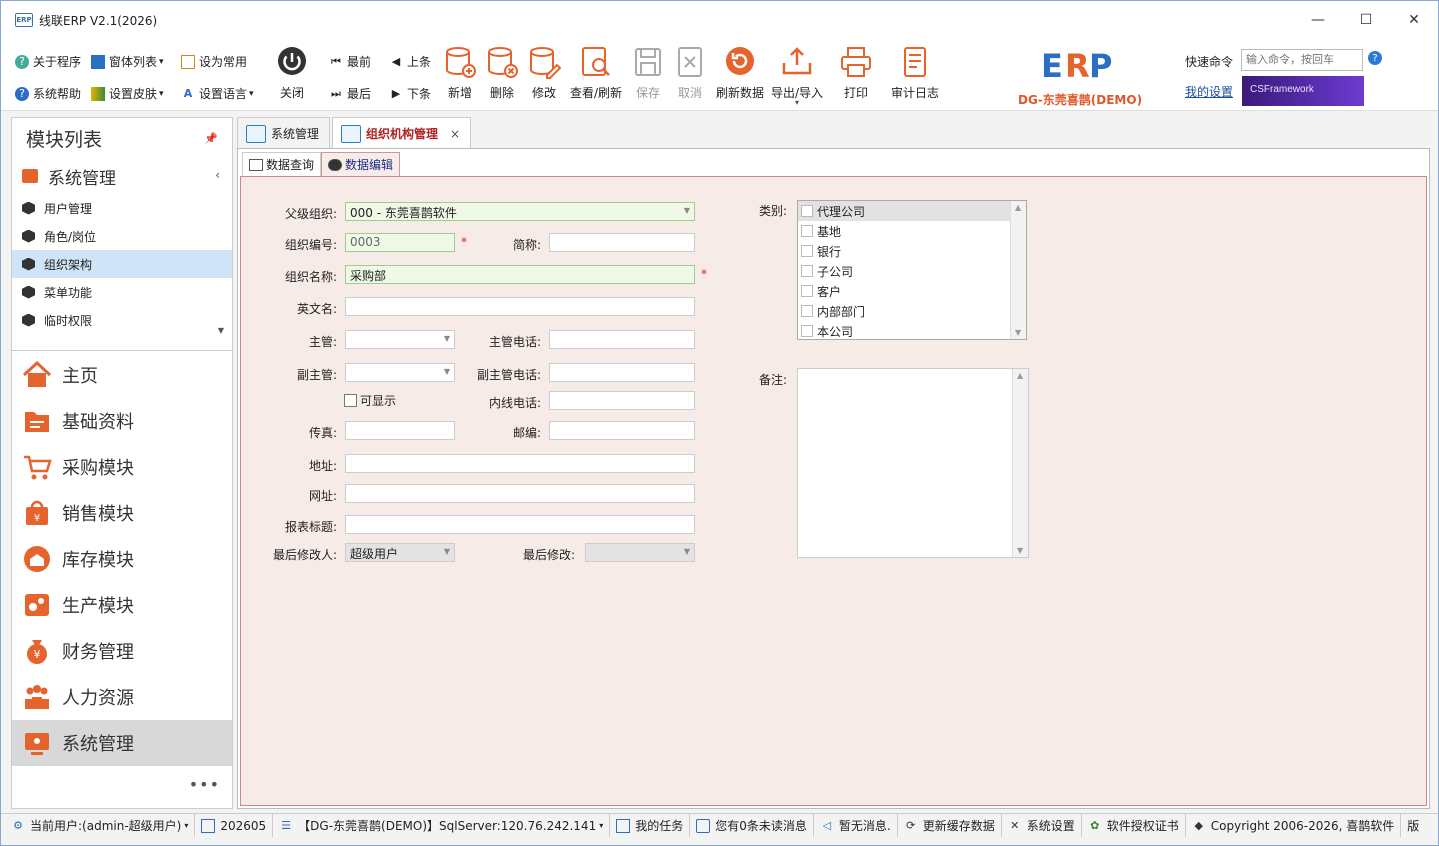 The image size is (1439, 846). What do you see at coordinates (122, 421) in the screenshot?
I see `module-basic-data: 基础资料` at bounding box center [122, 421].